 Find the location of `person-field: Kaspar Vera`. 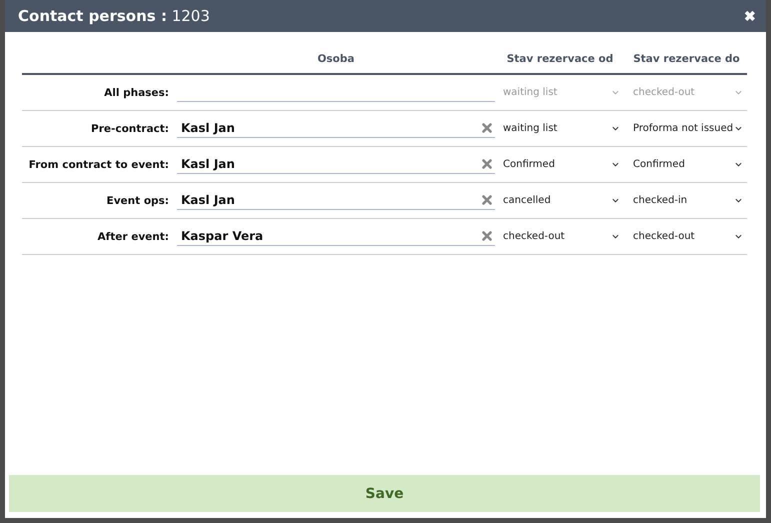

person-field: Kaspar Vera is located at coordinates (336, 236).